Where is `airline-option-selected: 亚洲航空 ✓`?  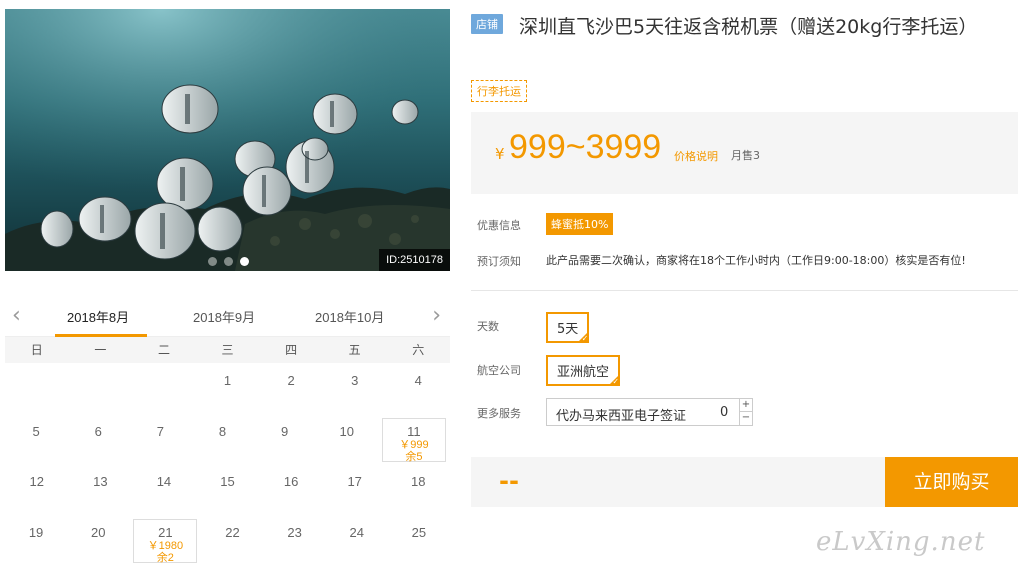
airline-option-selected: 亚洲航空 ✓ is located at coordinates (583, 370).